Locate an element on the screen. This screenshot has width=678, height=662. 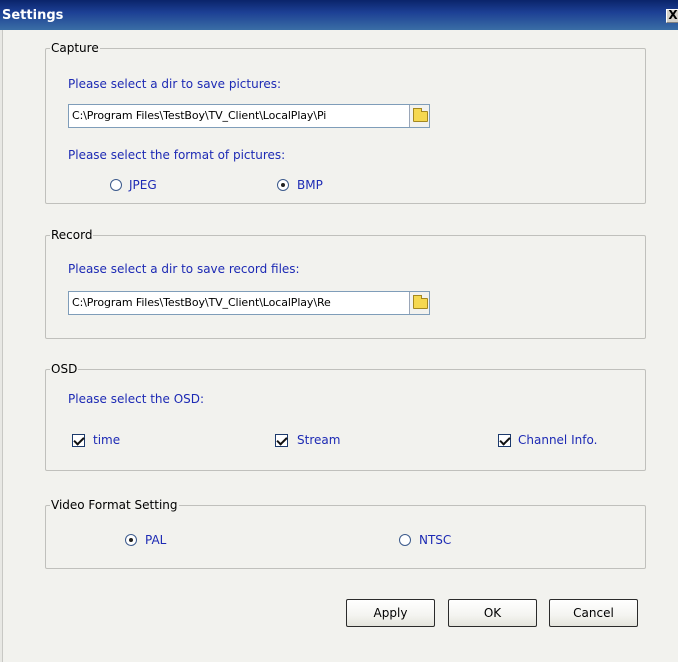
capture-legend: Capture is located at coordinates (75, 48).